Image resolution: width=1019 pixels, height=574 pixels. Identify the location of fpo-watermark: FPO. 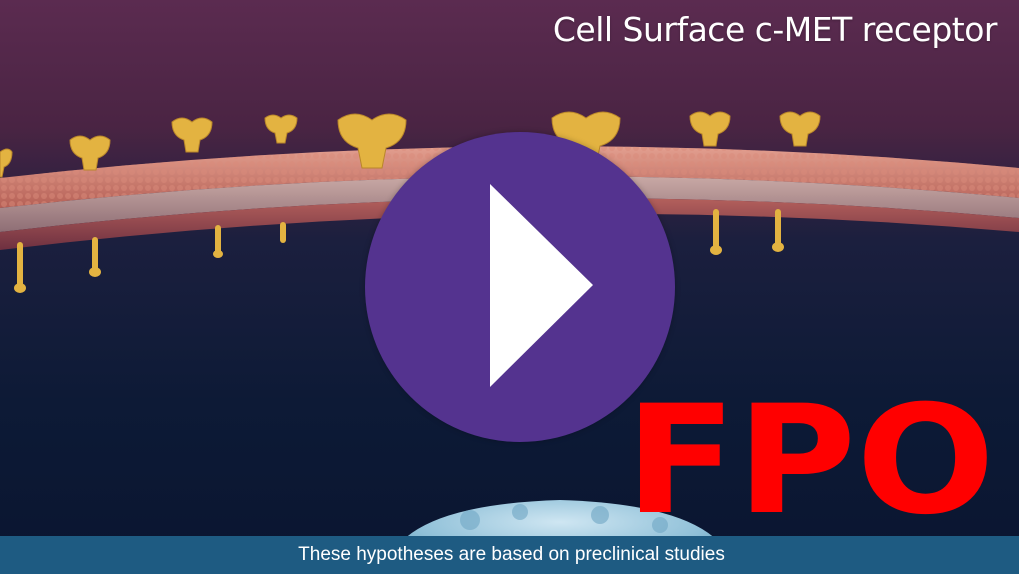
(810, 462).